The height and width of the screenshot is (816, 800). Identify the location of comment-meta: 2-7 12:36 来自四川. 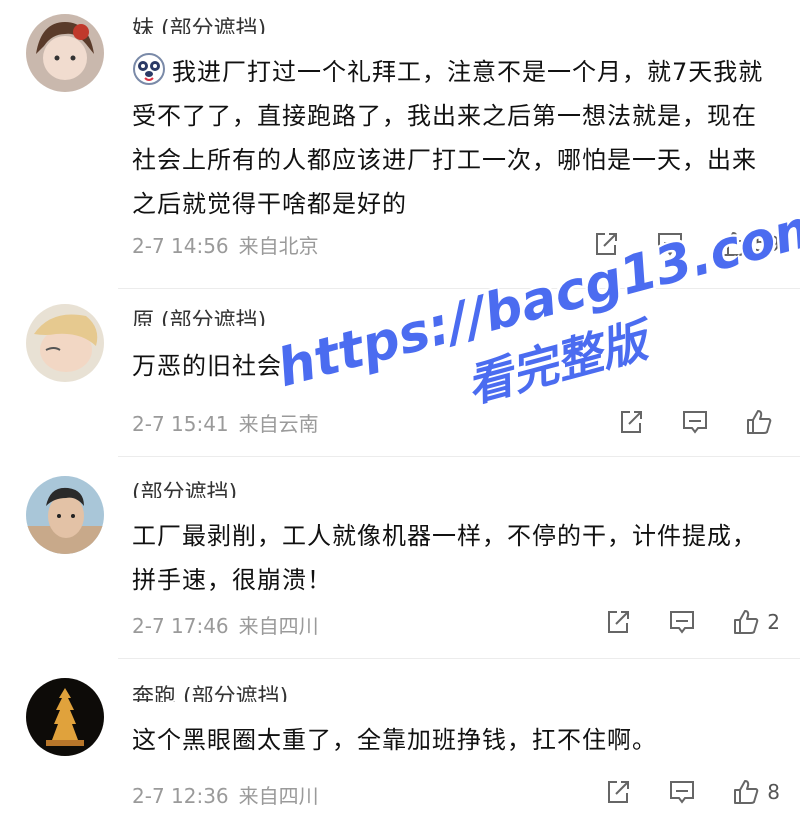
(225, 794).